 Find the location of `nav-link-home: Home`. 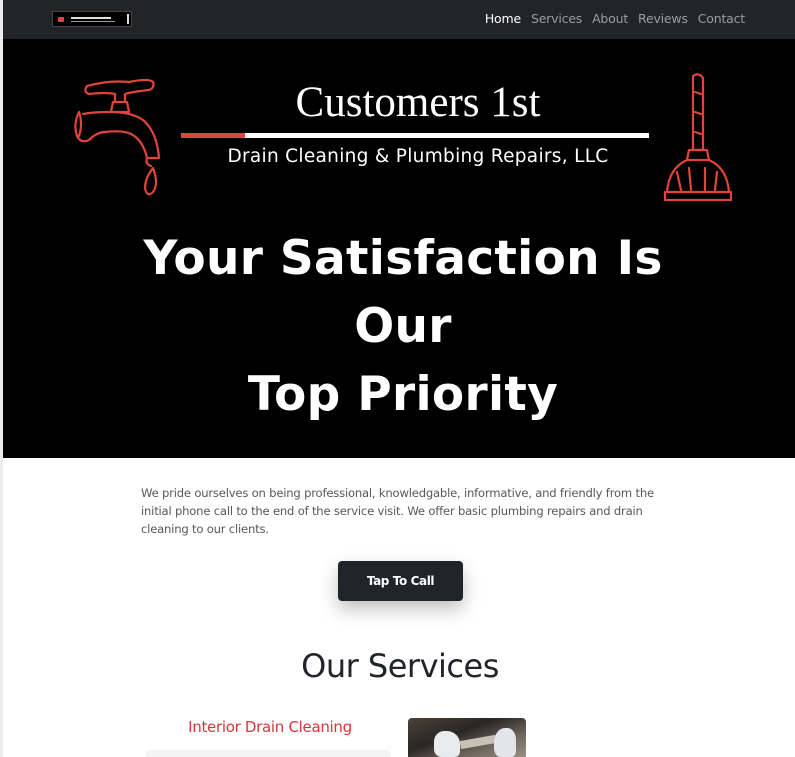

nav-link-home: Home is located at coordinates (503, 18).